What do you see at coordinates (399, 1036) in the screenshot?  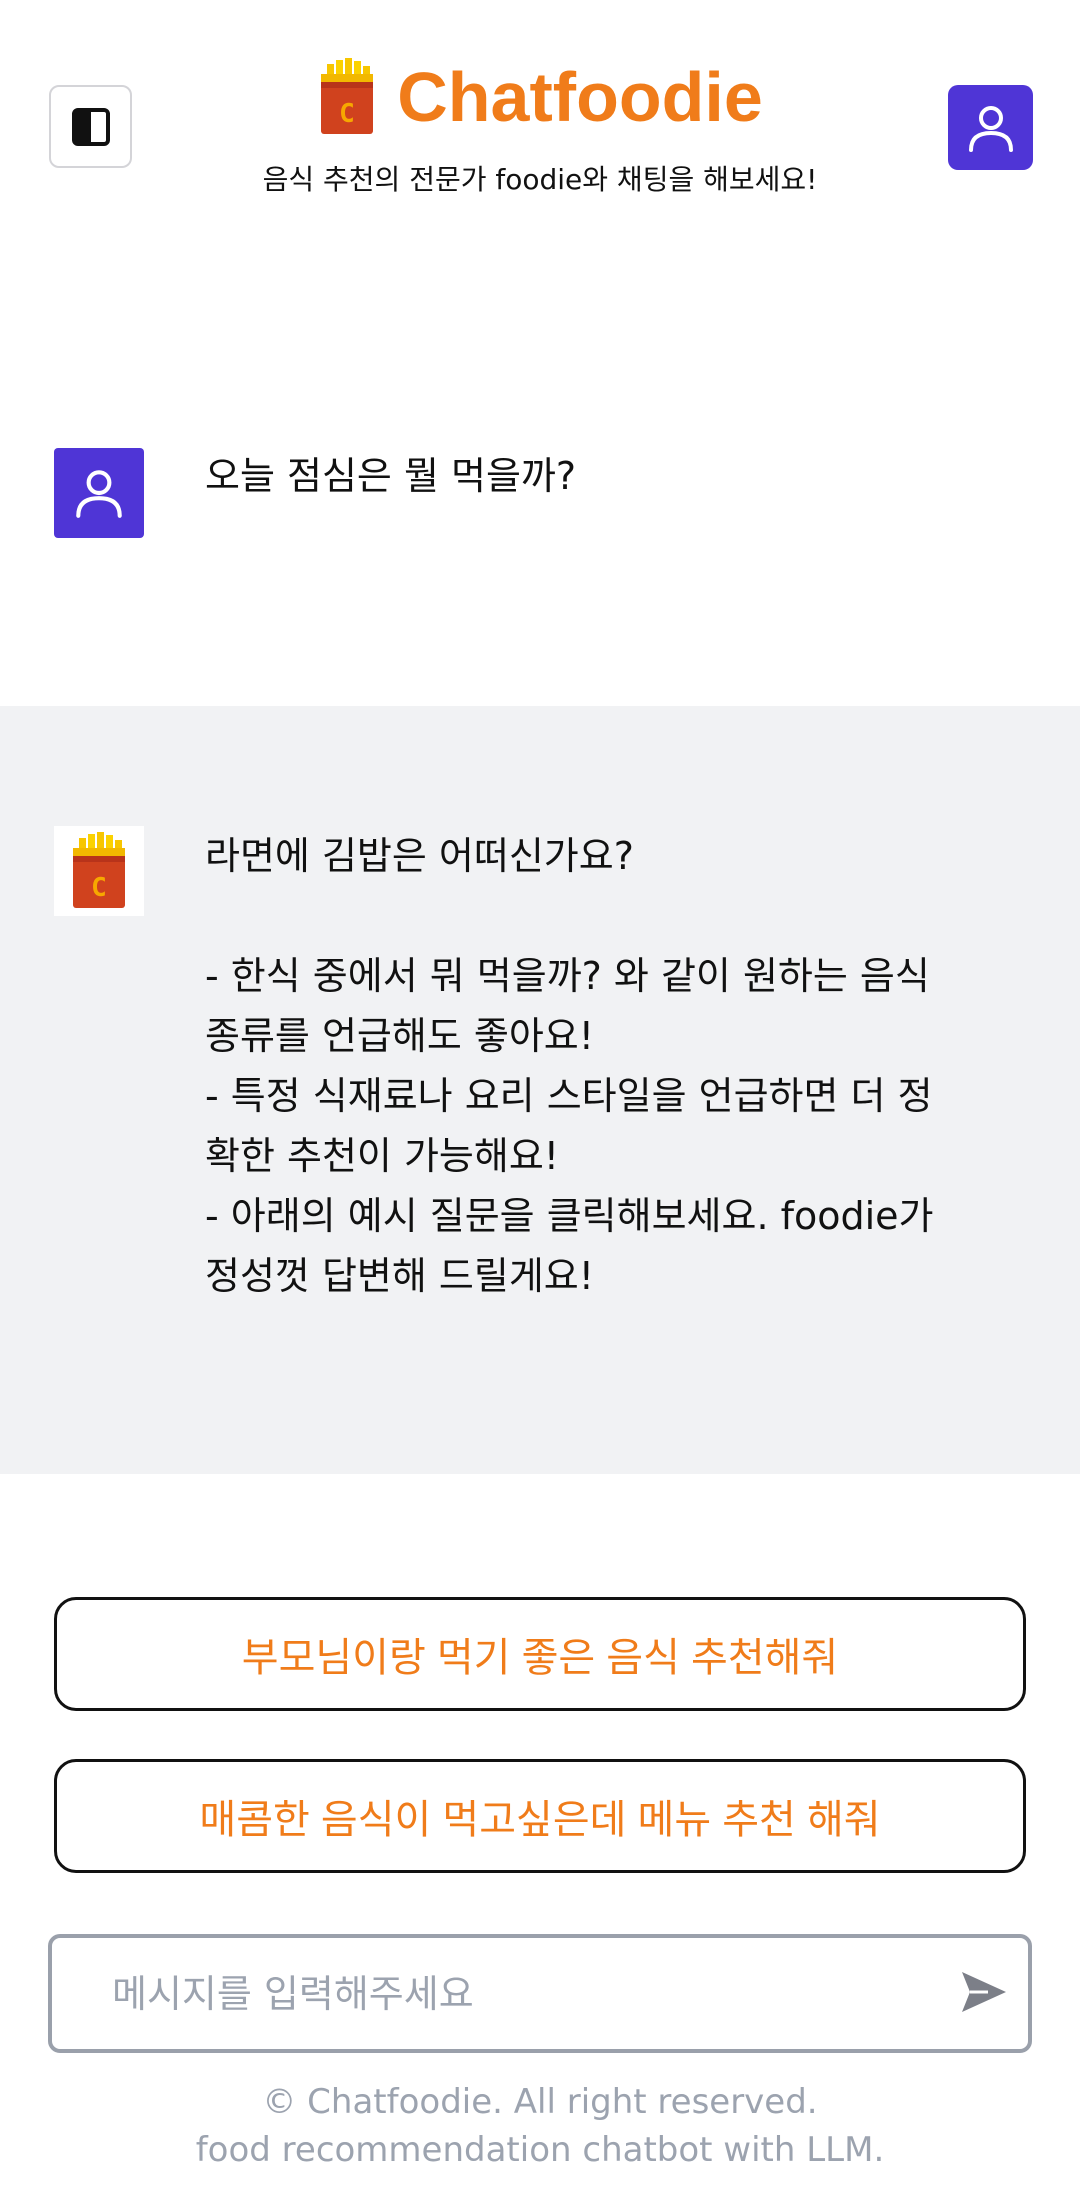 I see `bot-message-line: 종류를 언급해도 좋아요!` at bounding box center [399, 1036].